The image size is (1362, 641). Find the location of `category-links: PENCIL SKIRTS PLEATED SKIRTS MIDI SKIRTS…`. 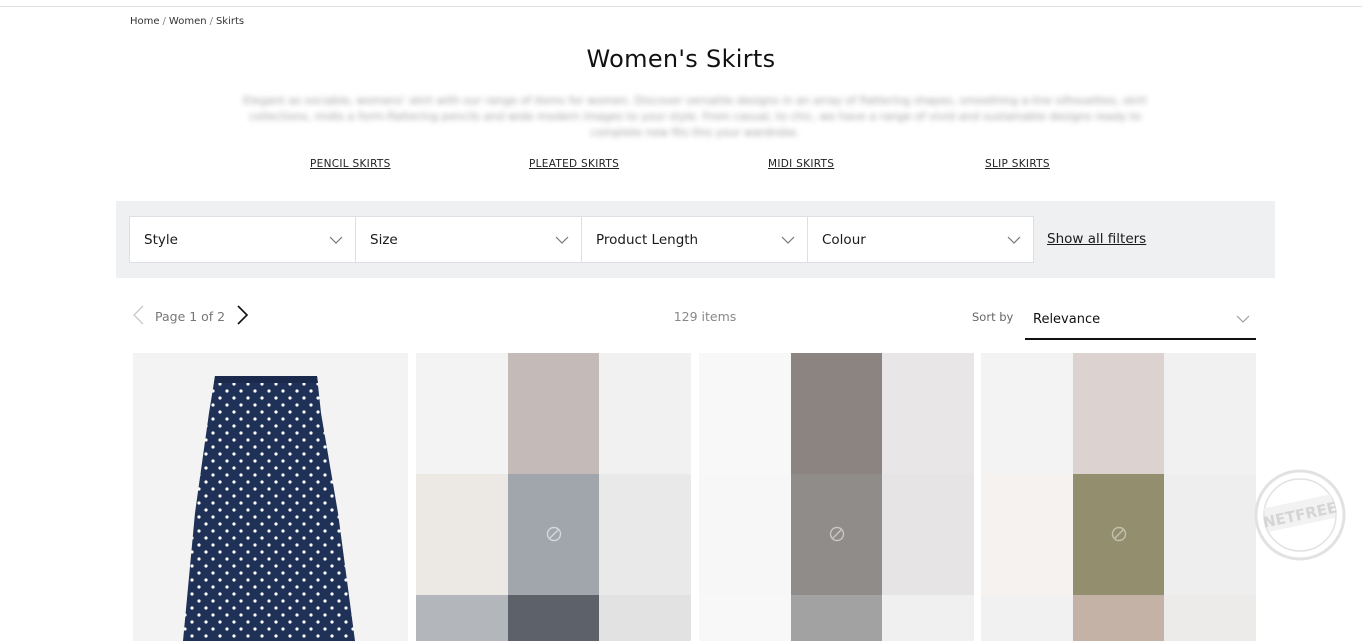

category-links: PENCIL SKIRTS PLEATED SKIRTS MIDI SKIRTS… is located at coordinates (681, 166).